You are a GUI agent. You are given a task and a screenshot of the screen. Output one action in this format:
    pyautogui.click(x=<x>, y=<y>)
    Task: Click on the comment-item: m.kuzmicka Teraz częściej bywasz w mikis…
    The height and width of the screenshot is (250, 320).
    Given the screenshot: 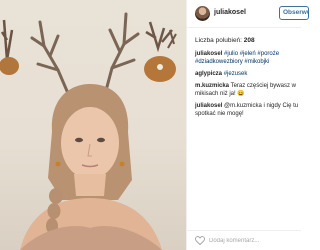 What is the action you would take?
    pyautogui.click(x=247, y=90)
    